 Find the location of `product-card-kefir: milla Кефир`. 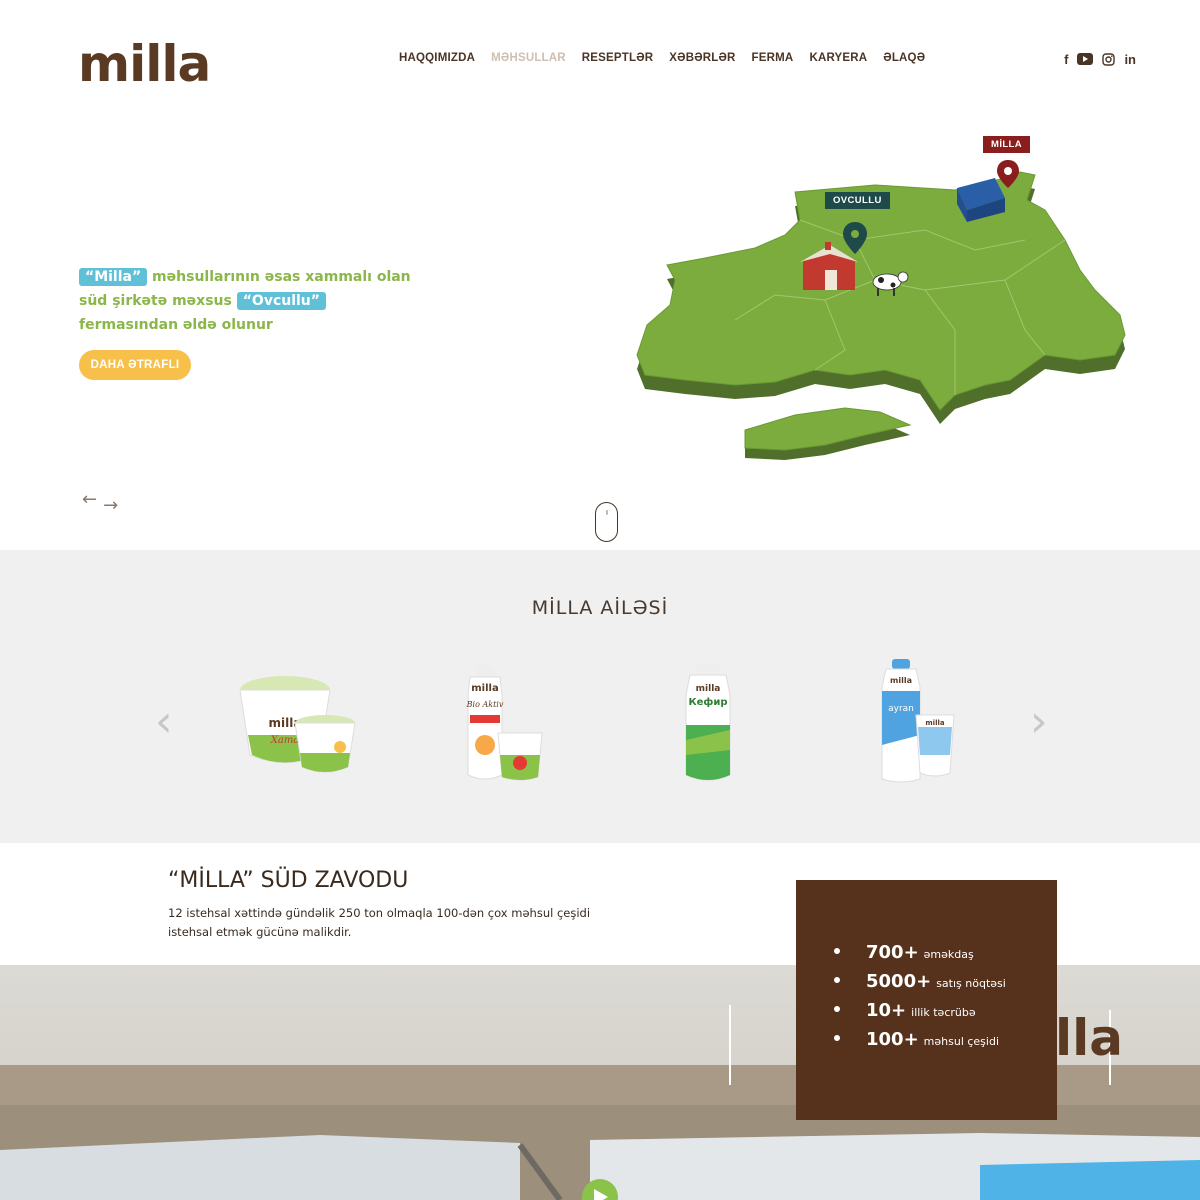

product-card-kefir: milla Кефир is located at coordinates (710, 720).